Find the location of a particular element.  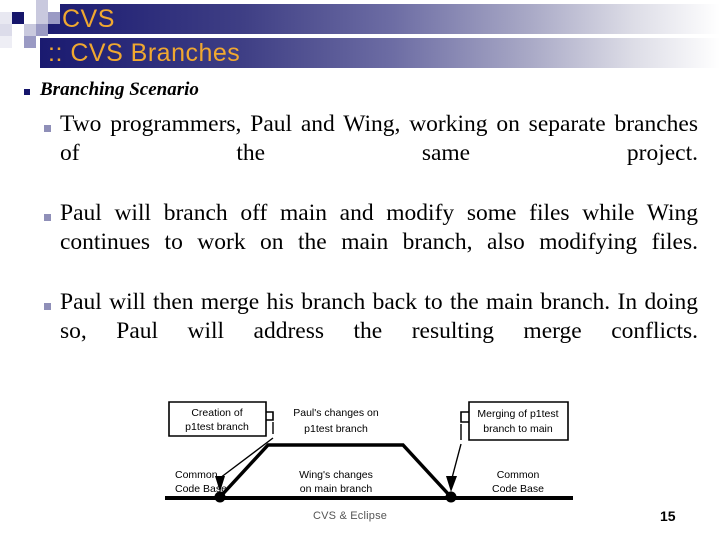

section-heading-row: Branching Scenario is located at coordinates (360, 90).